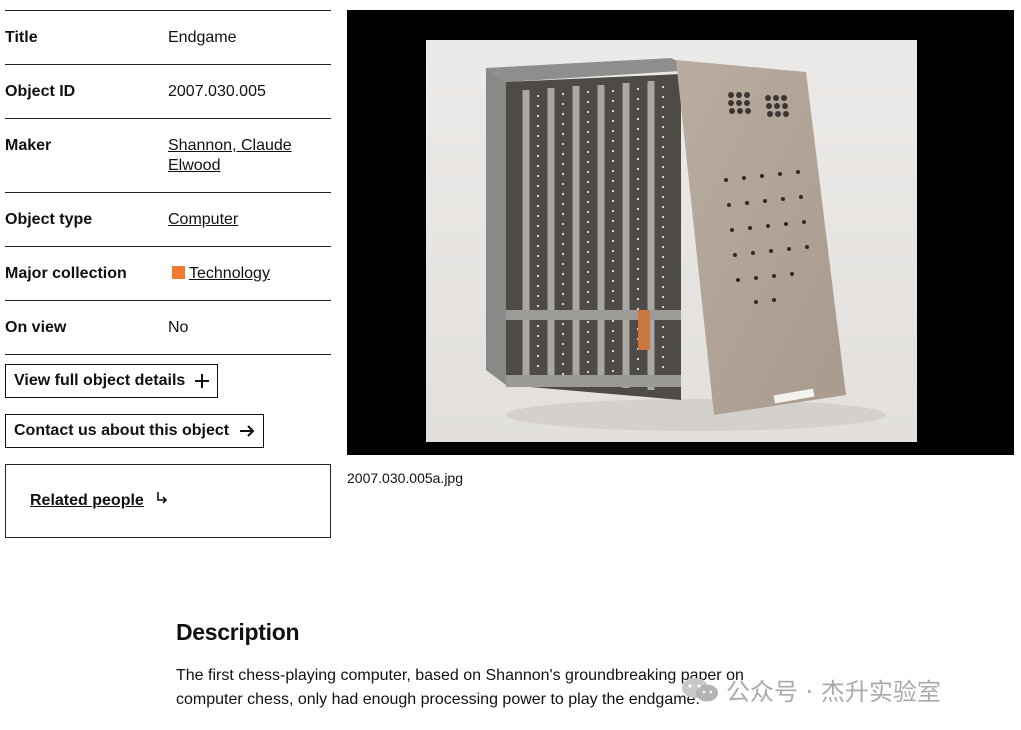  I want to click on arrow-right-icon, so click(247, 431).